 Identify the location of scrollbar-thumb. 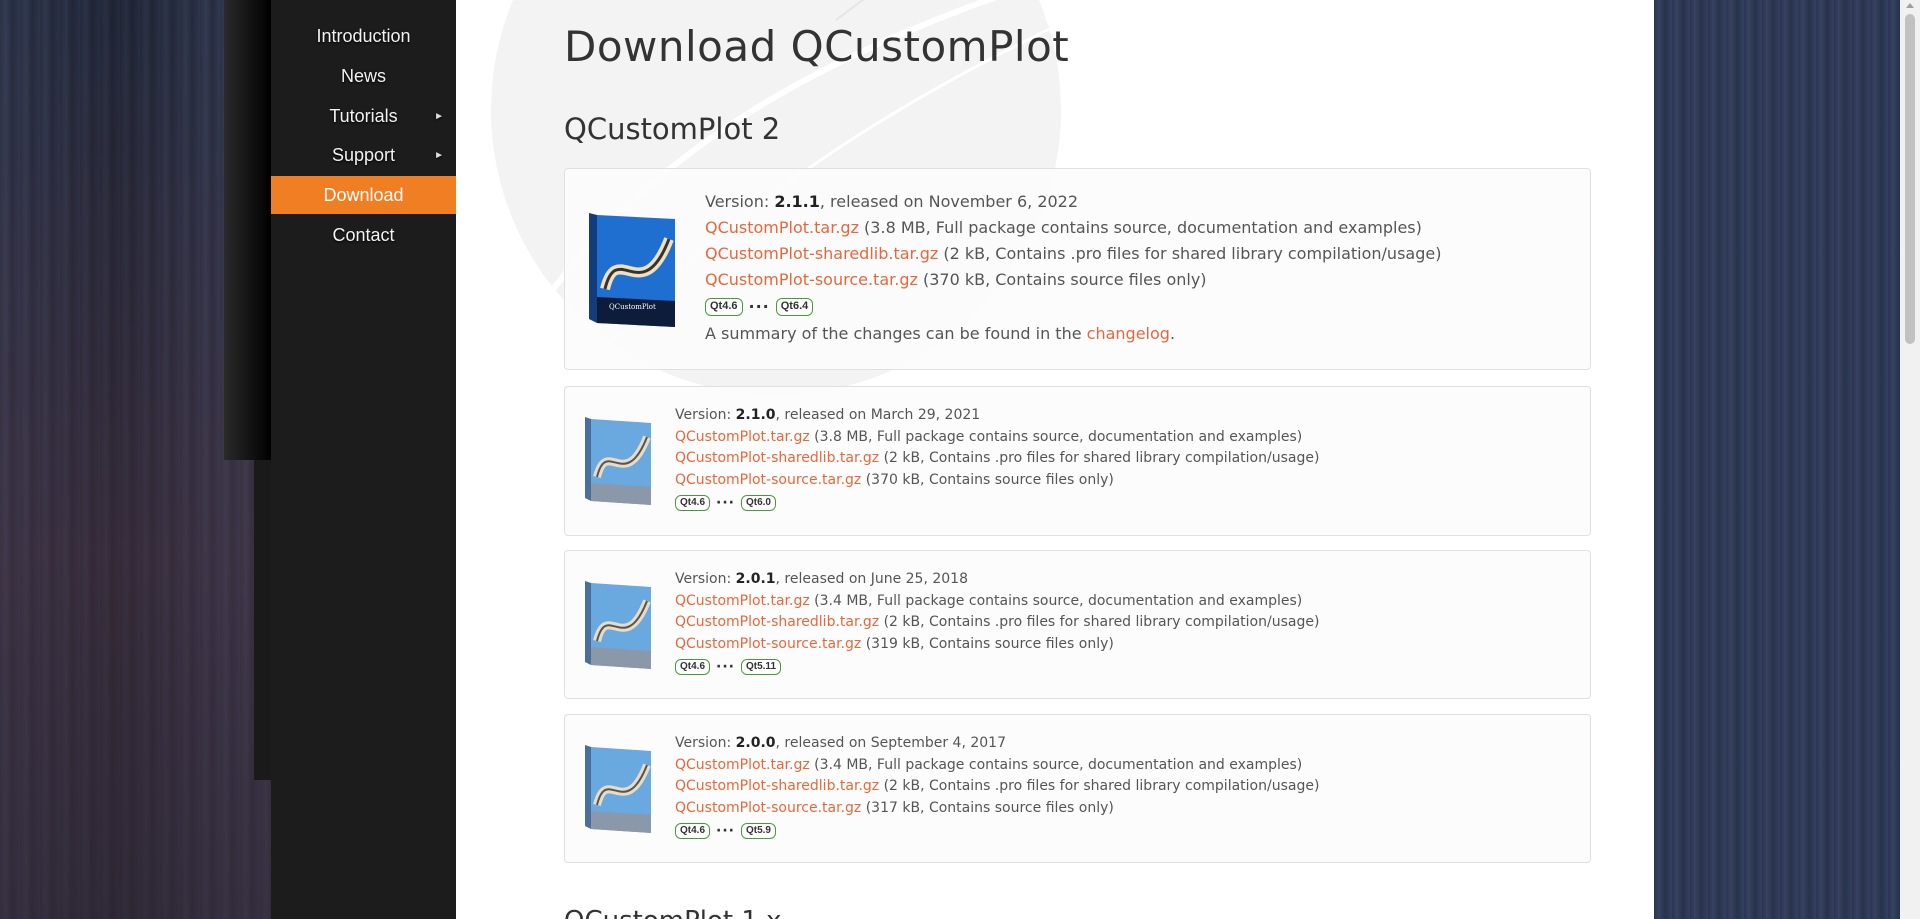
(1910, 179).